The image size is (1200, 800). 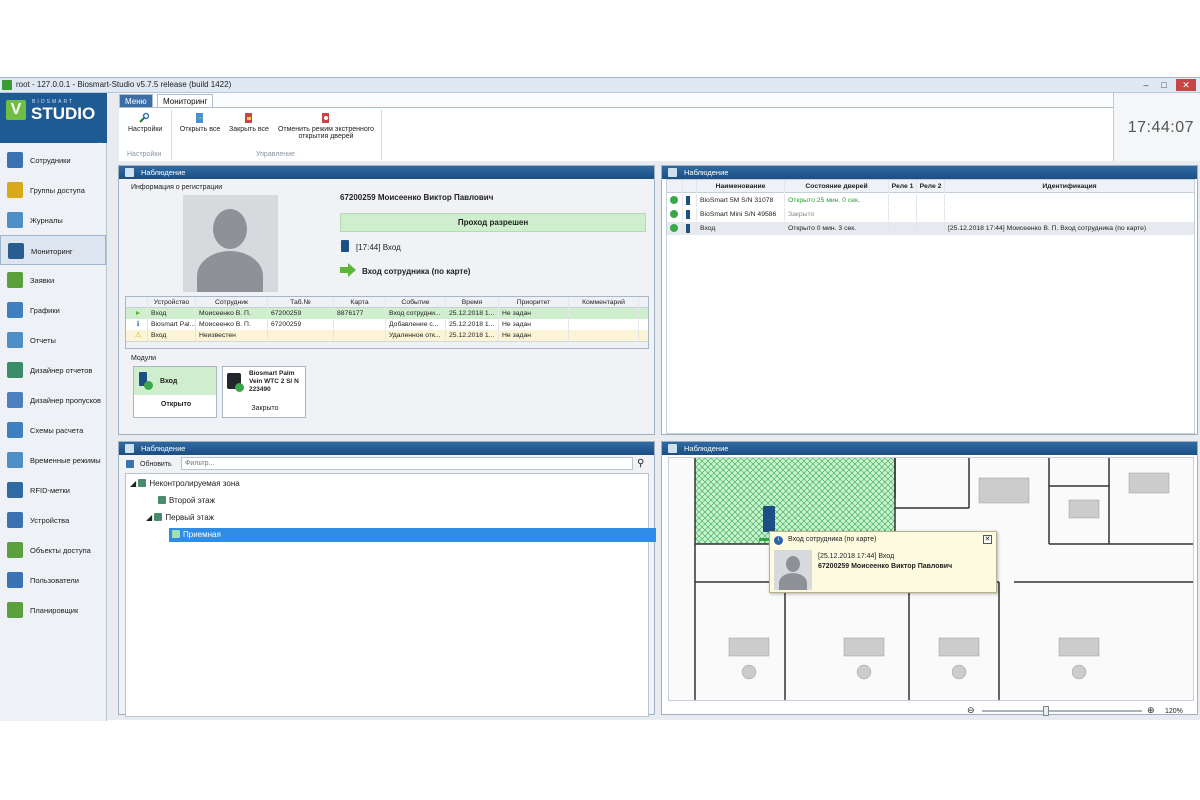 What do you see at coordinates (793, 570) in the screenshot?
I see `popup-person-photo` at bounding box center [793, 570].